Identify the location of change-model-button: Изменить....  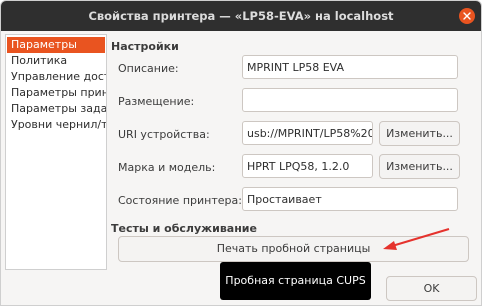
(419, 166).